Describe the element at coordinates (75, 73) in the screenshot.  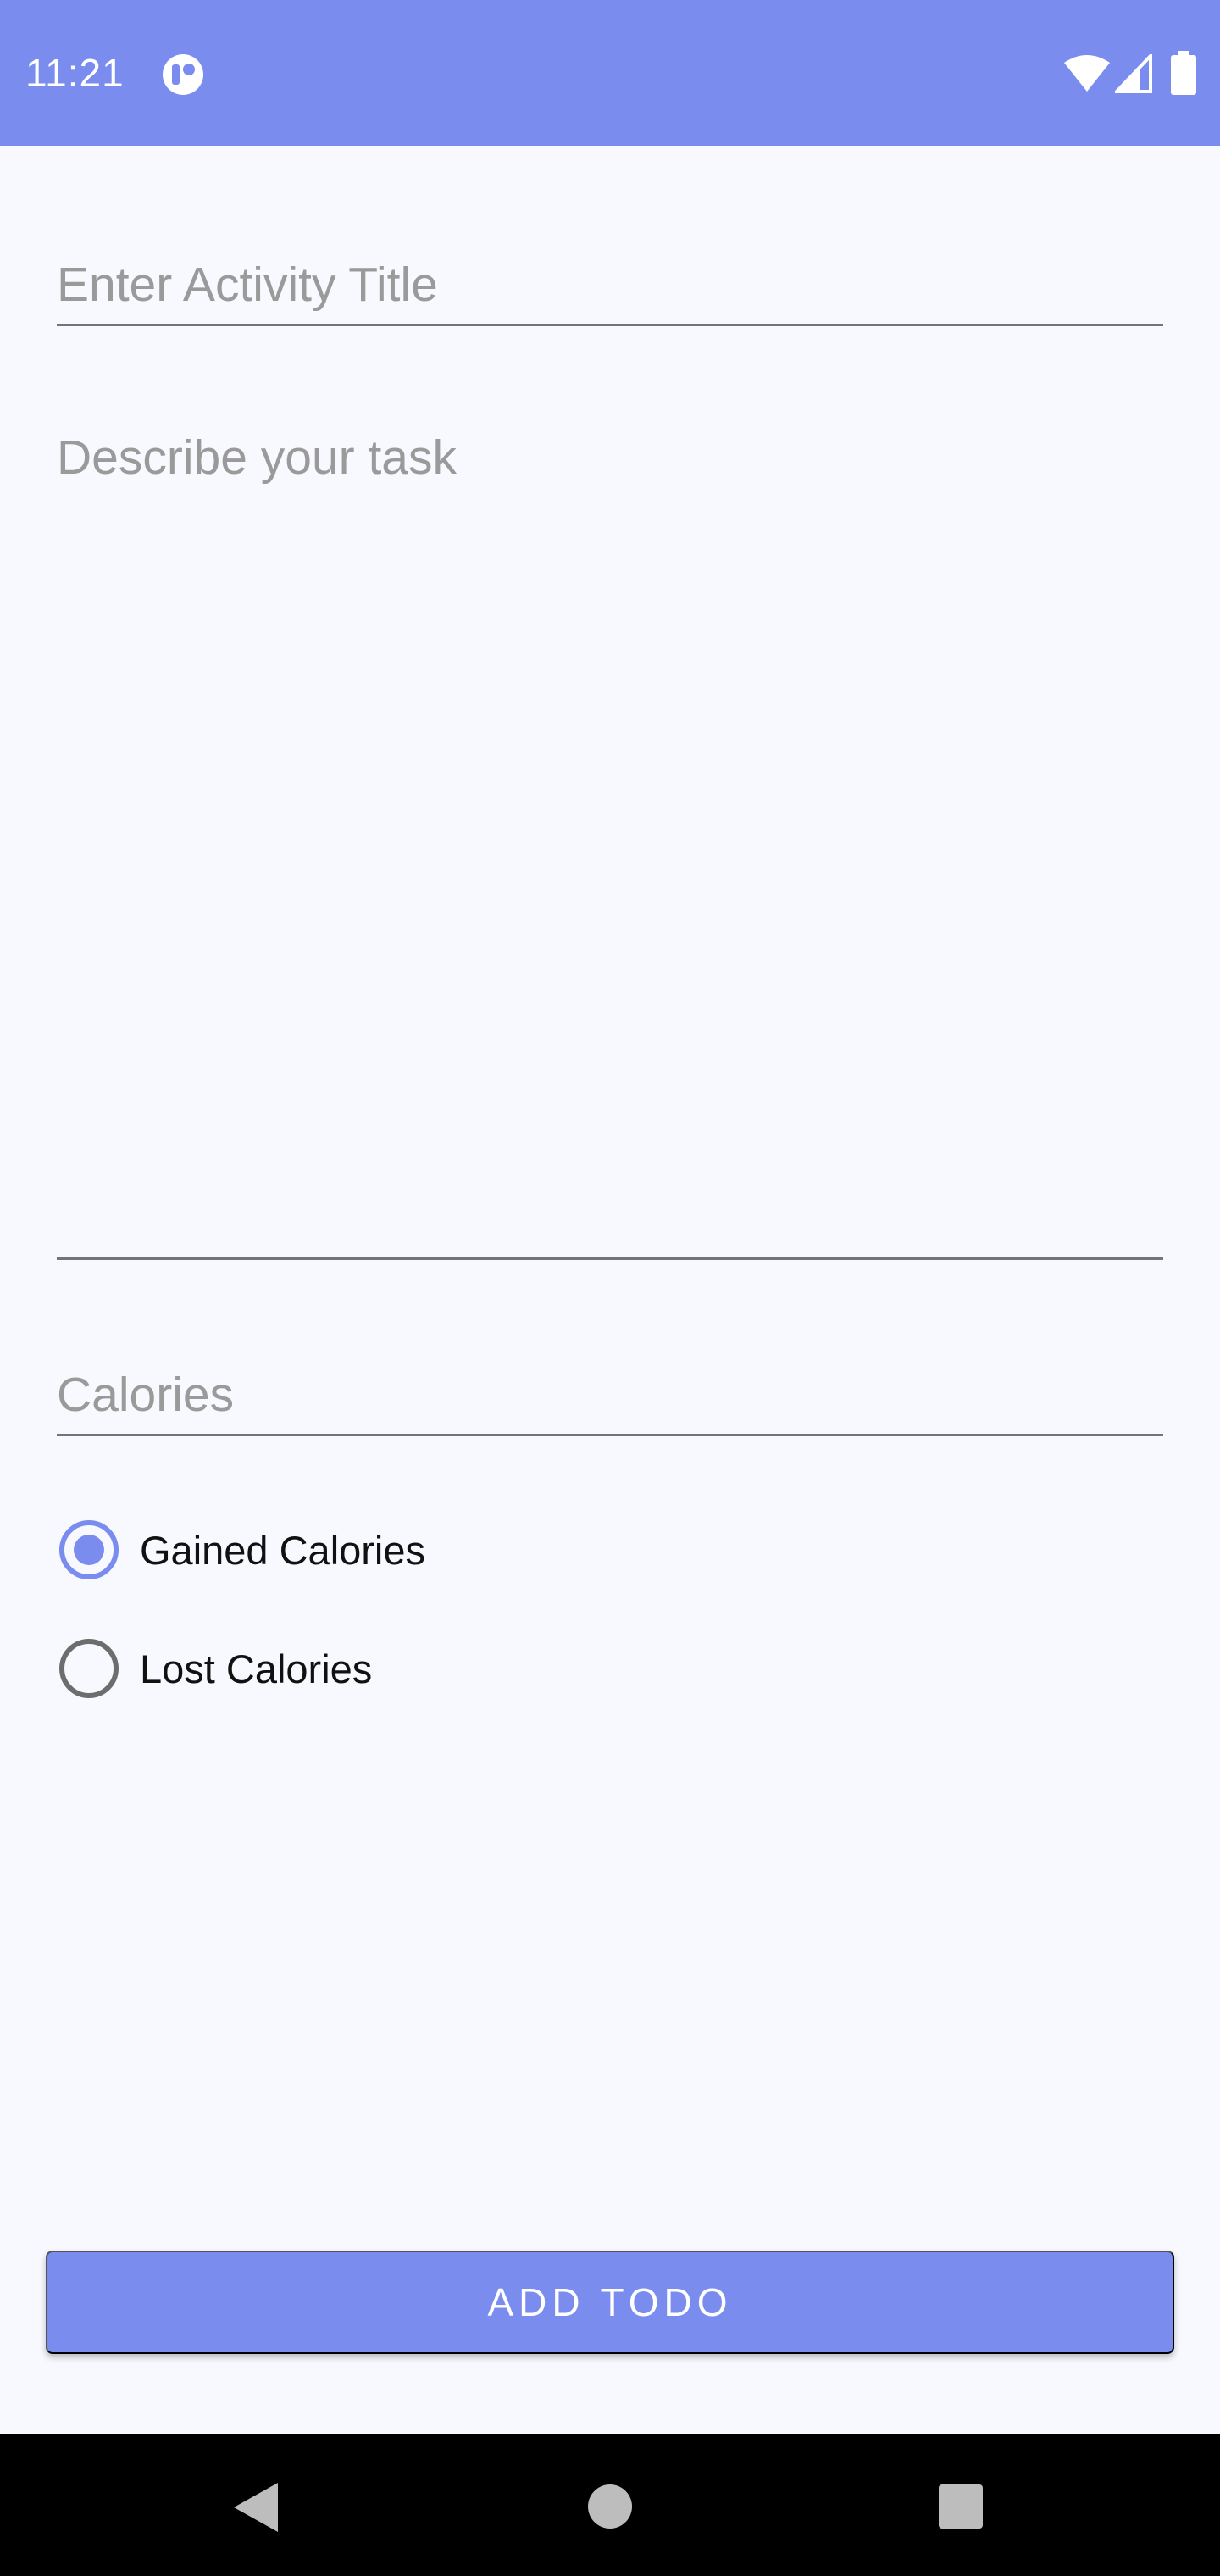
I see `status-time: 11:21` at that location.